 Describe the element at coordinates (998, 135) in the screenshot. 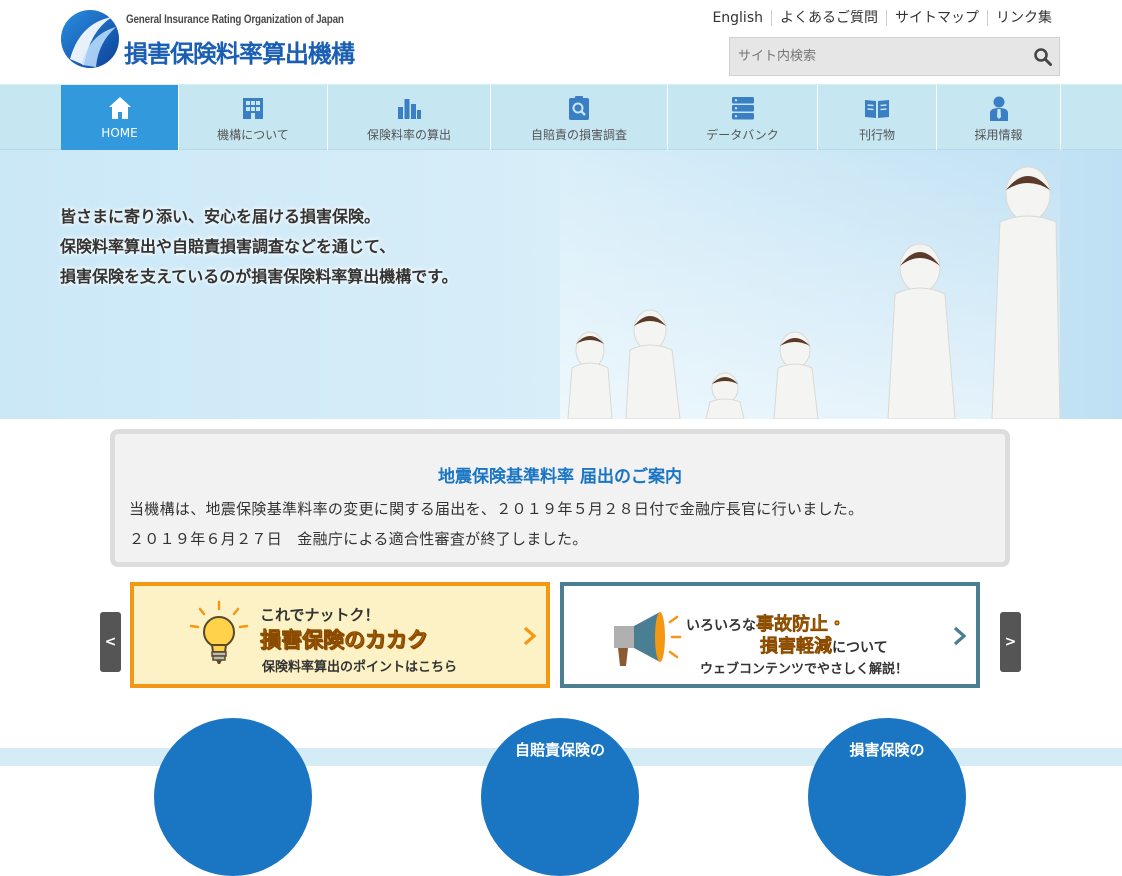

I see `nav-item-label: 採用情報` at that location.